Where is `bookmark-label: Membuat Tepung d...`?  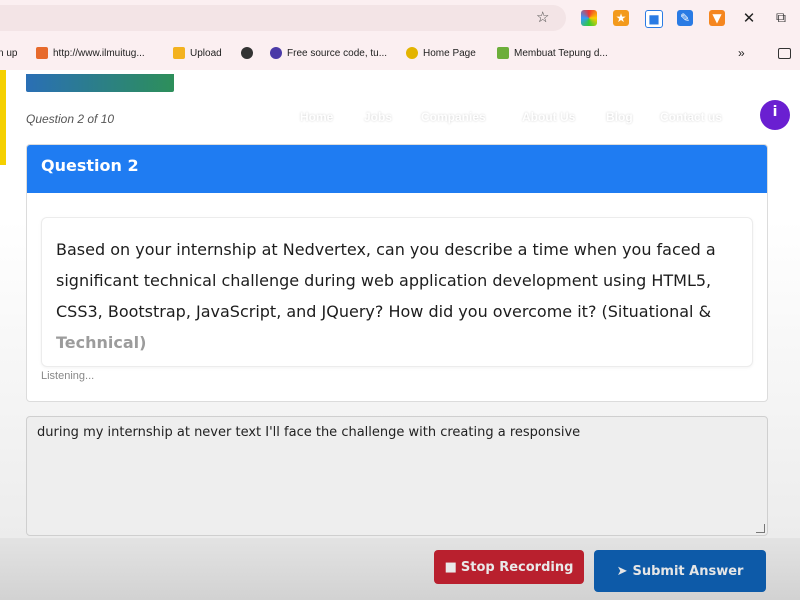
bookmark-label: Membuat Tepung d... is located at coordinates (561, 53).